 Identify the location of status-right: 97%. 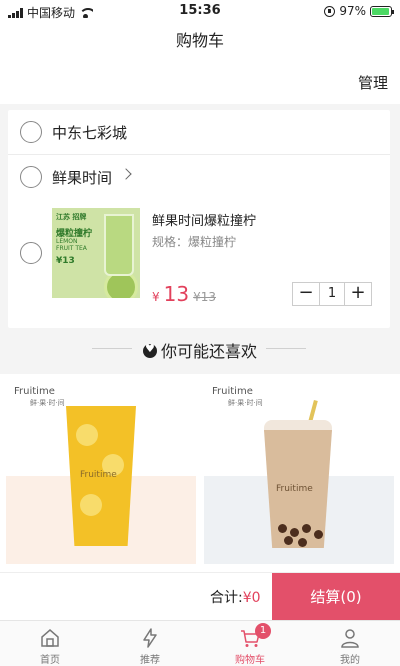
(359, 11).